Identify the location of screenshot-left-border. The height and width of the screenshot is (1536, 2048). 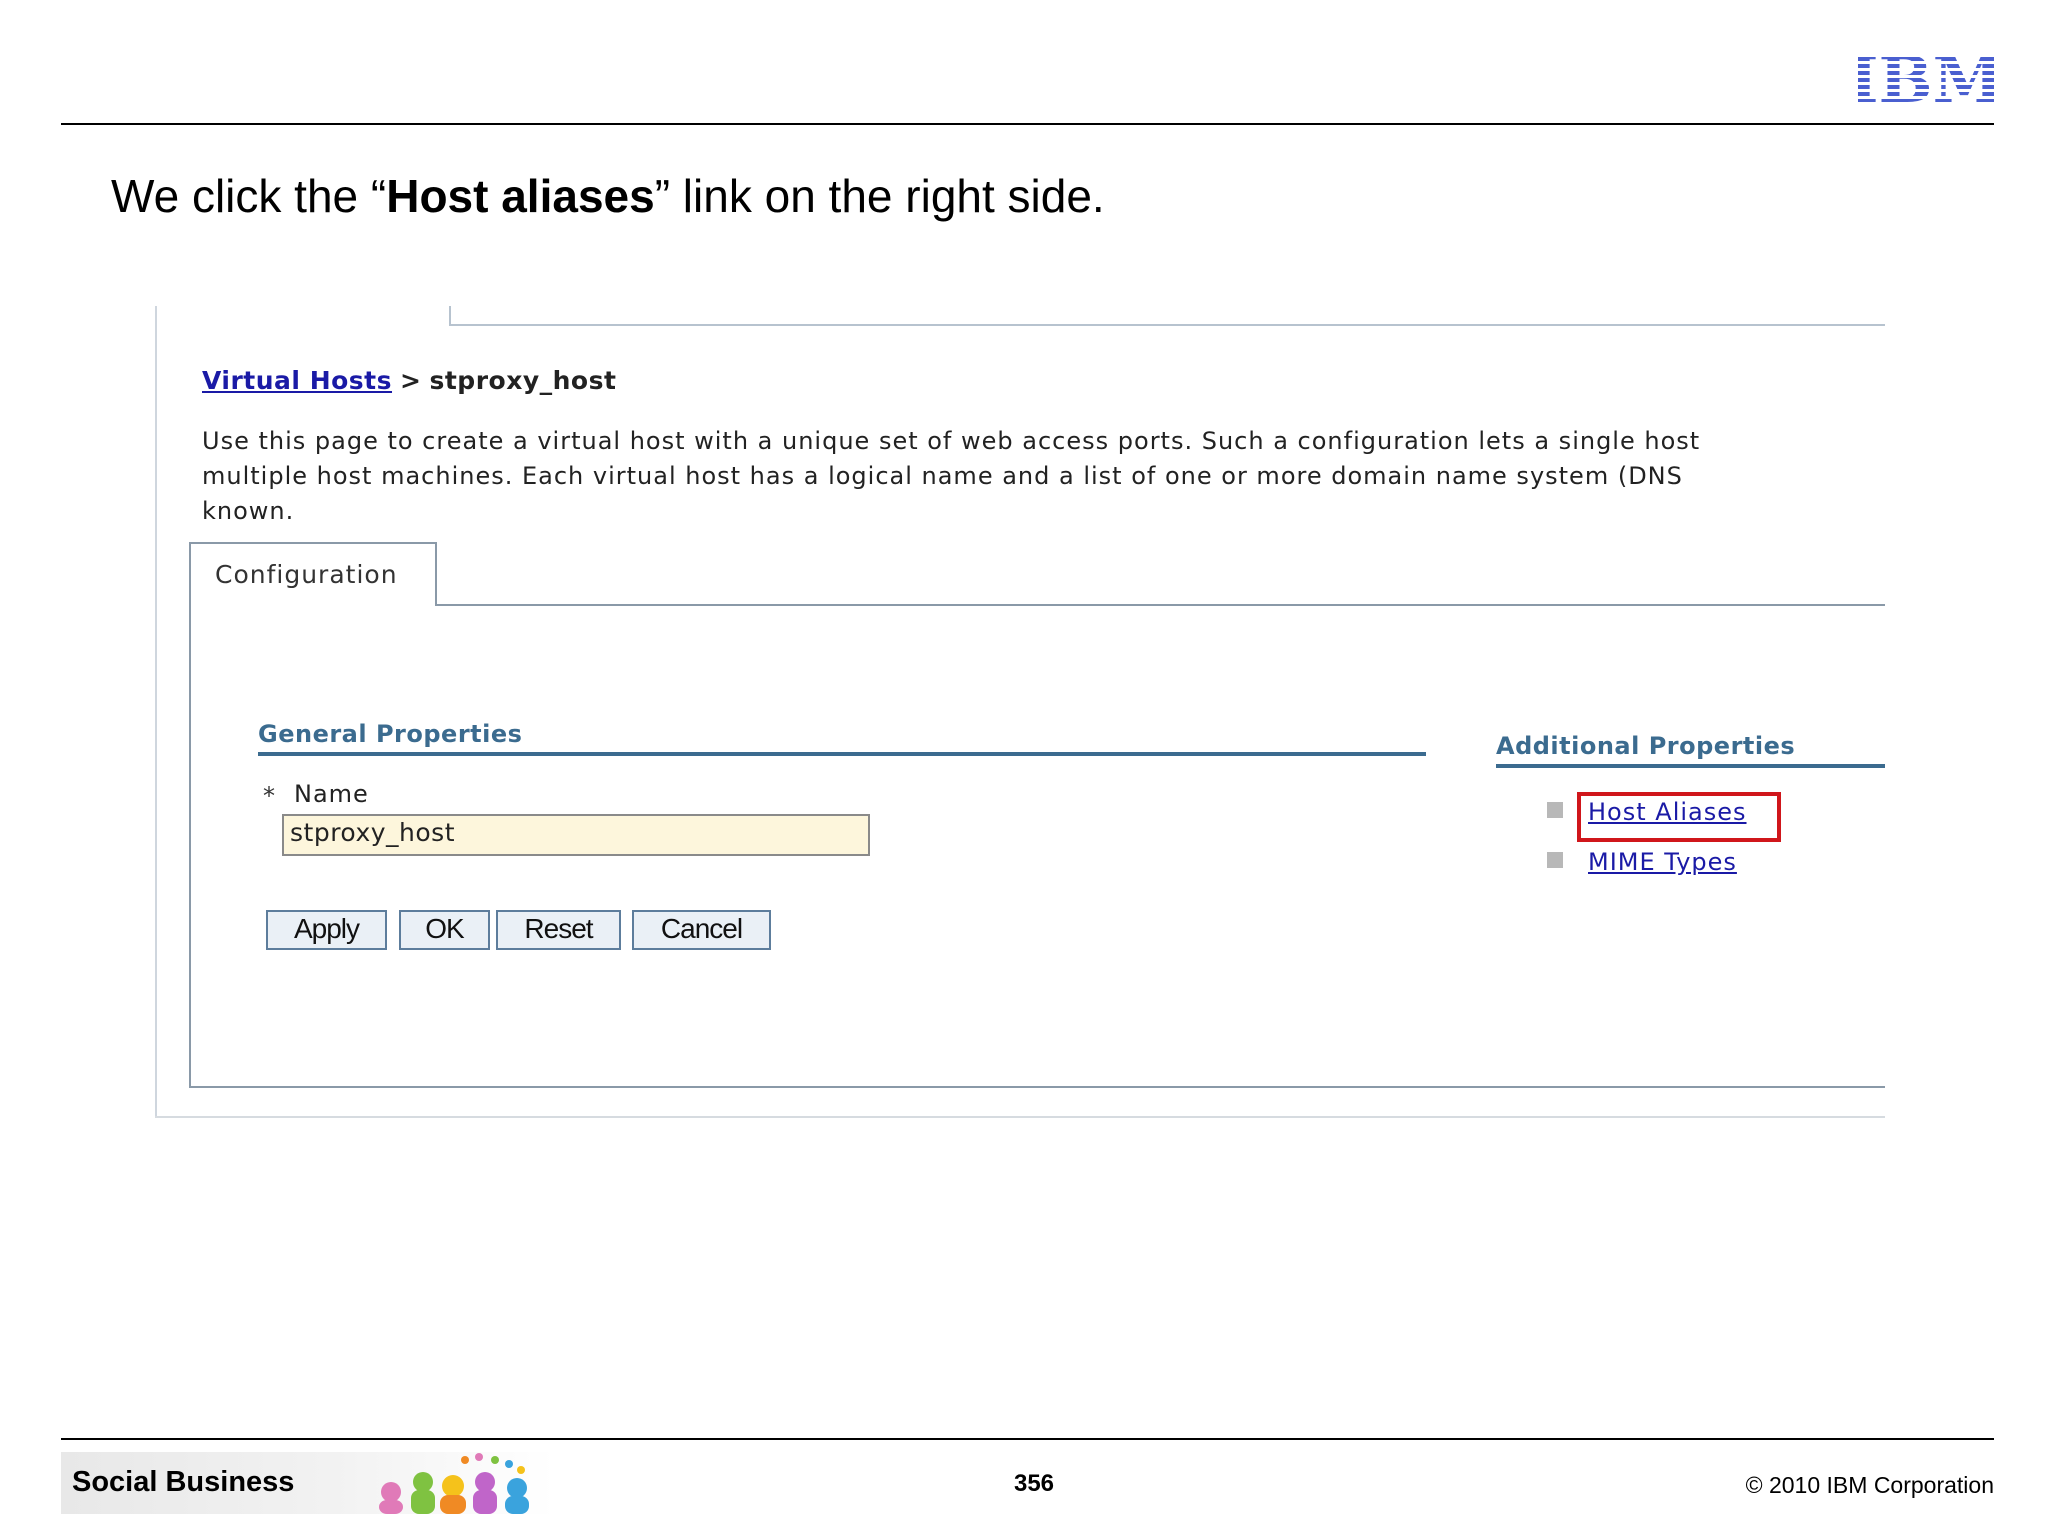
(156, 712).